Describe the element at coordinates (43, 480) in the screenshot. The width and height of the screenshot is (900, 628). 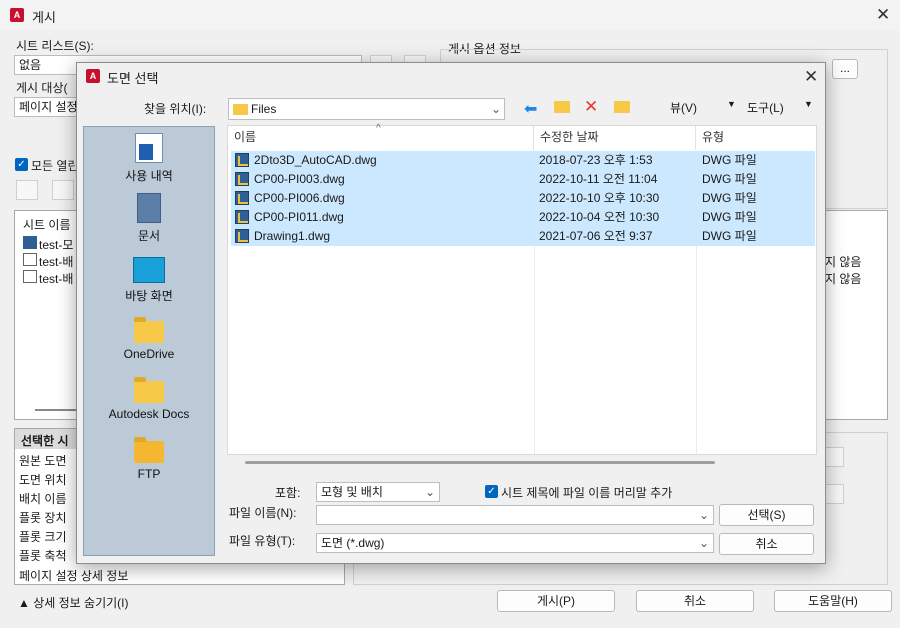
I see `details-item: 도면 위치` at that location.